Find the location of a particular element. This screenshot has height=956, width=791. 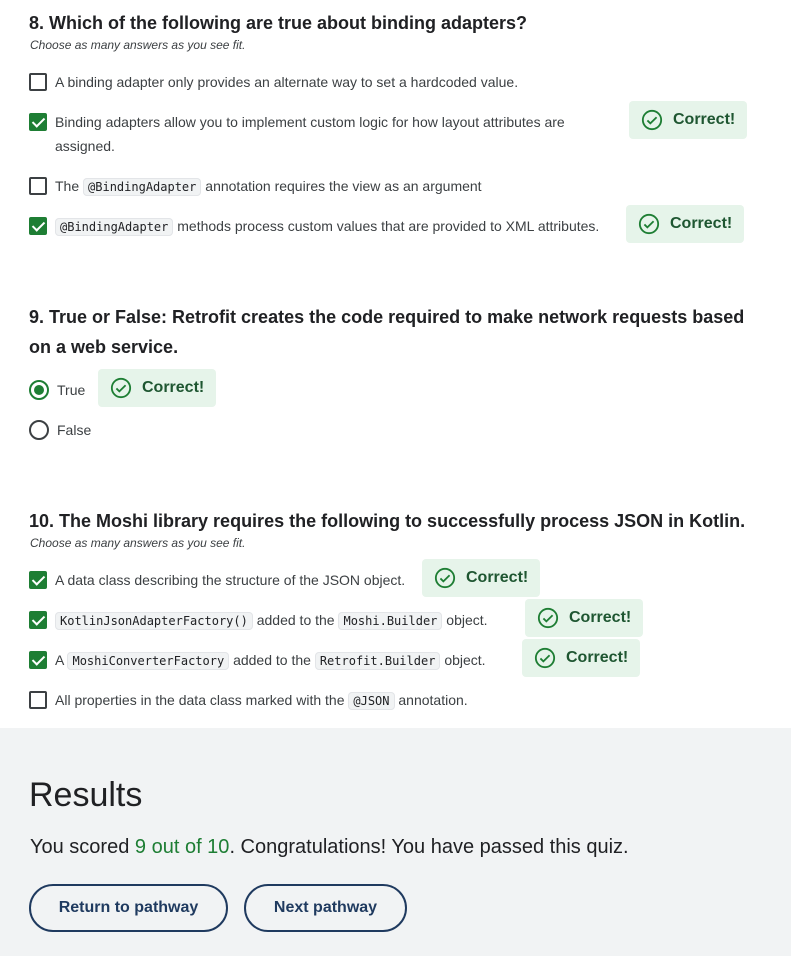

option-label: True is located at coordinates (71, 390).